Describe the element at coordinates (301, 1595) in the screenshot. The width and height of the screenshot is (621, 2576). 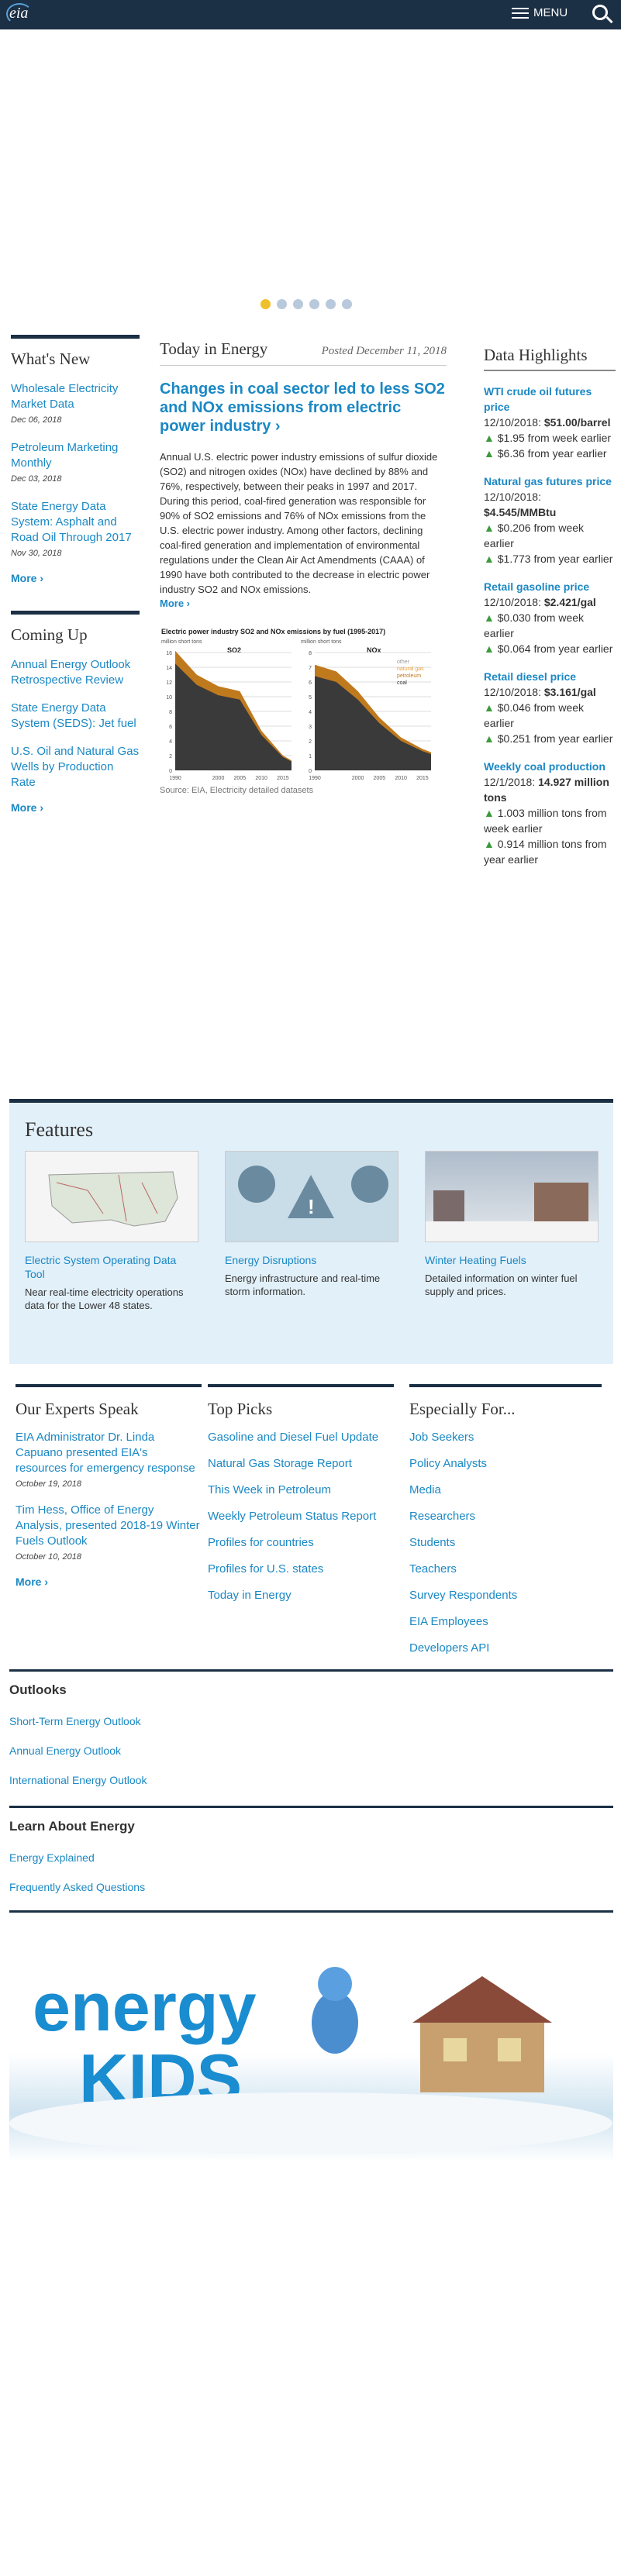
I see `top-pick-link: Today in Energy` at that location.